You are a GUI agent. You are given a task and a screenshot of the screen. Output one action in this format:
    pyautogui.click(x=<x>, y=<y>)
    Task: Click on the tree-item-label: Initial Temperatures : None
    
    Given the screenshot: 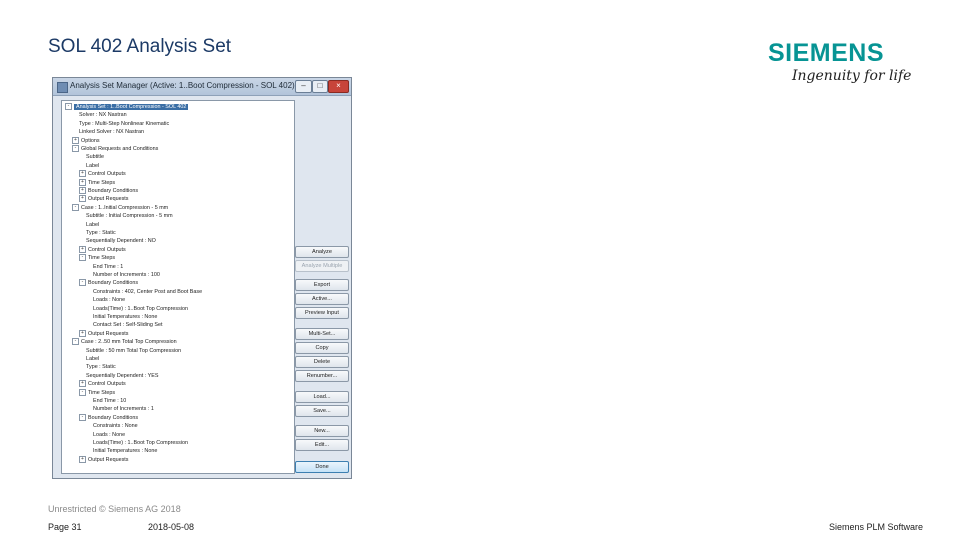 What is the action you would take?
    pyautogui.click(x=125, y=451)
    